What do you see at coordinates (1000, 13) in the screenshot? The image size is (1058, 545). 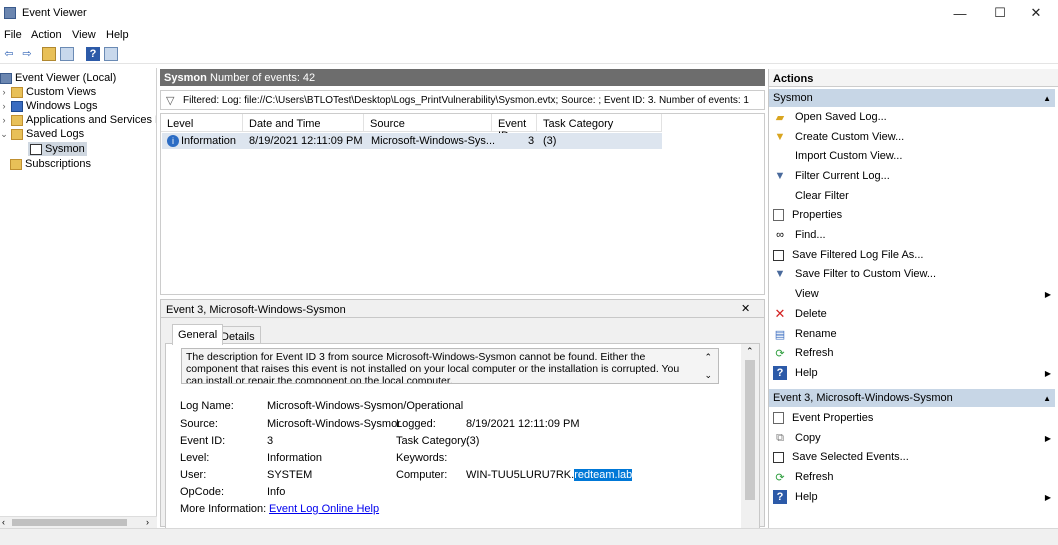 I see `maximize-button: ☐` at bounding box center [1000, 13].